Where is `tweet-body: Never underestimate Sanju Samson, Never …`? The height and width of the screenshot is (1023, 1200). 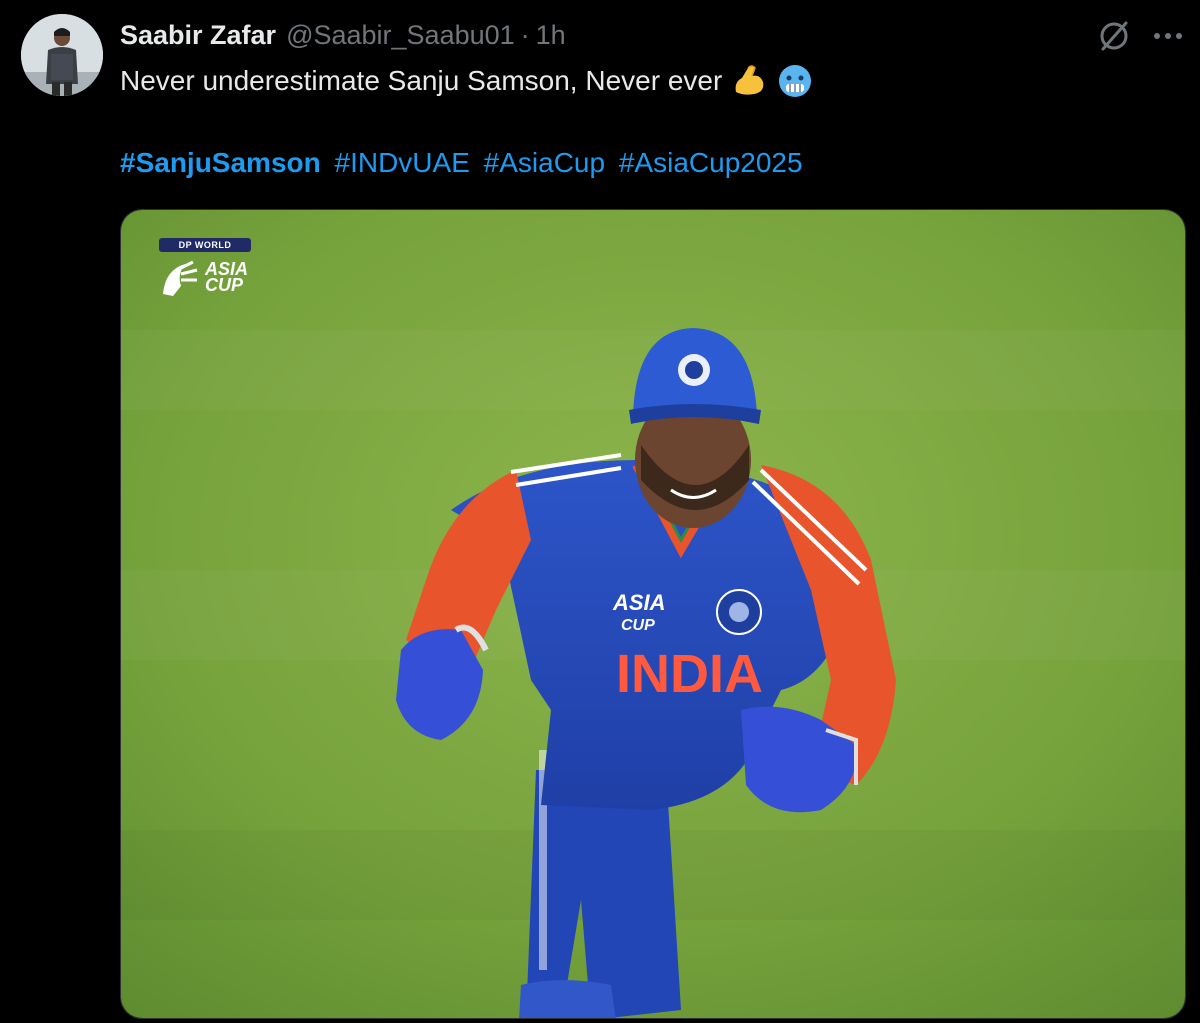
tweet-body: Never underestimate Sanju Samson, Never … is located at coordinates (421, 80).